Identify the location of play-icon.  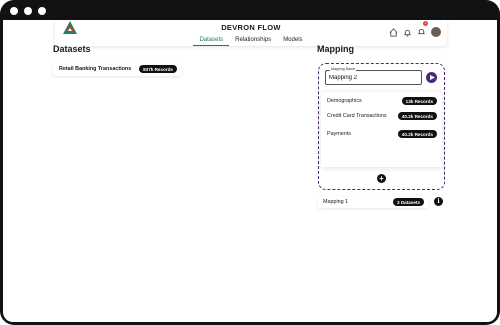
(432, 77).